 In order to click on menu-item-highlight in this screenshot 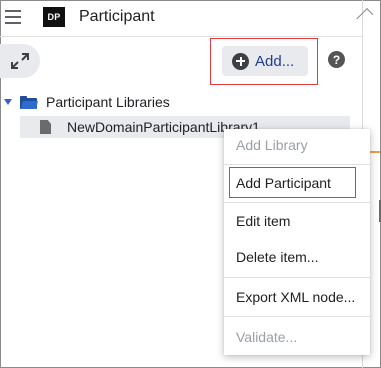, I will do `click(292, 182)`.